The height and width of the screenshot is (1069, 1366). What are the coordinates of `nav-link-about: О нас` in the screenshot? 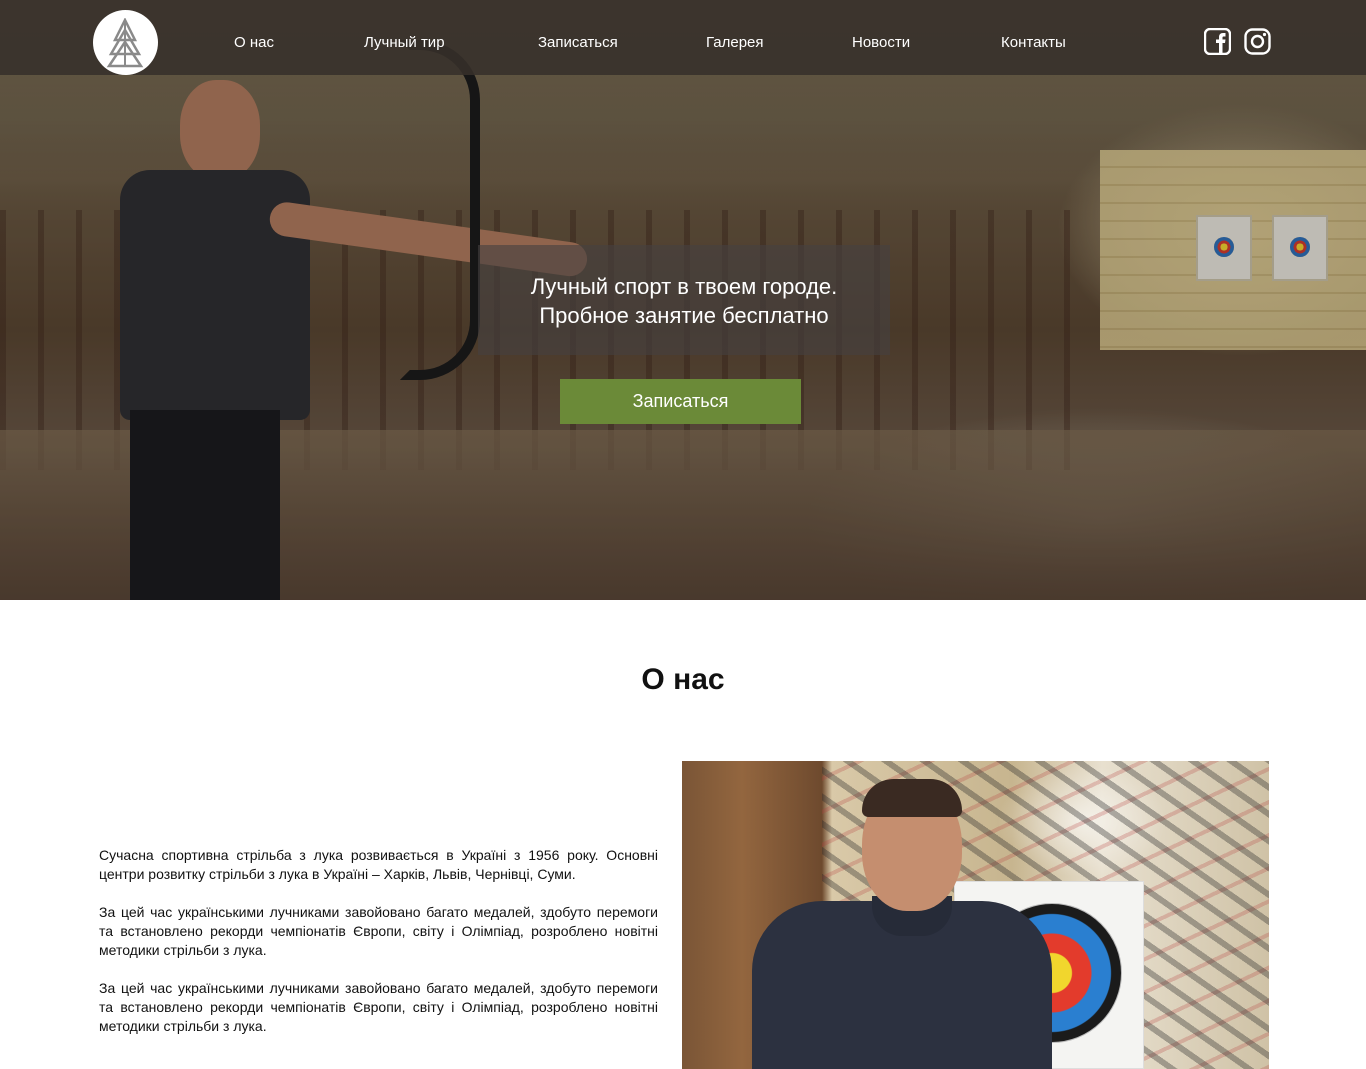 It's located at (254, 43).